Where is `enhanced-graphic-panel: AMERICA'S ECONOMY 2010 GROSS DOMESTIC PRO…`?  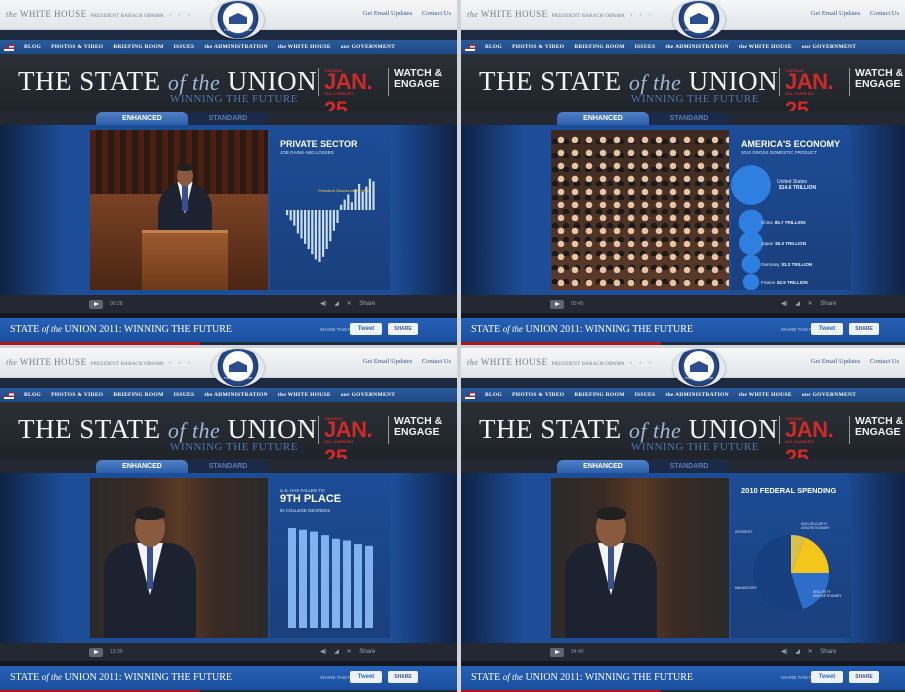 enhanced-graphic-panel: AMERICA'S ECONOMY 2010 GROSS DOMESTIC PRO… is located at coordinates (791, 210).